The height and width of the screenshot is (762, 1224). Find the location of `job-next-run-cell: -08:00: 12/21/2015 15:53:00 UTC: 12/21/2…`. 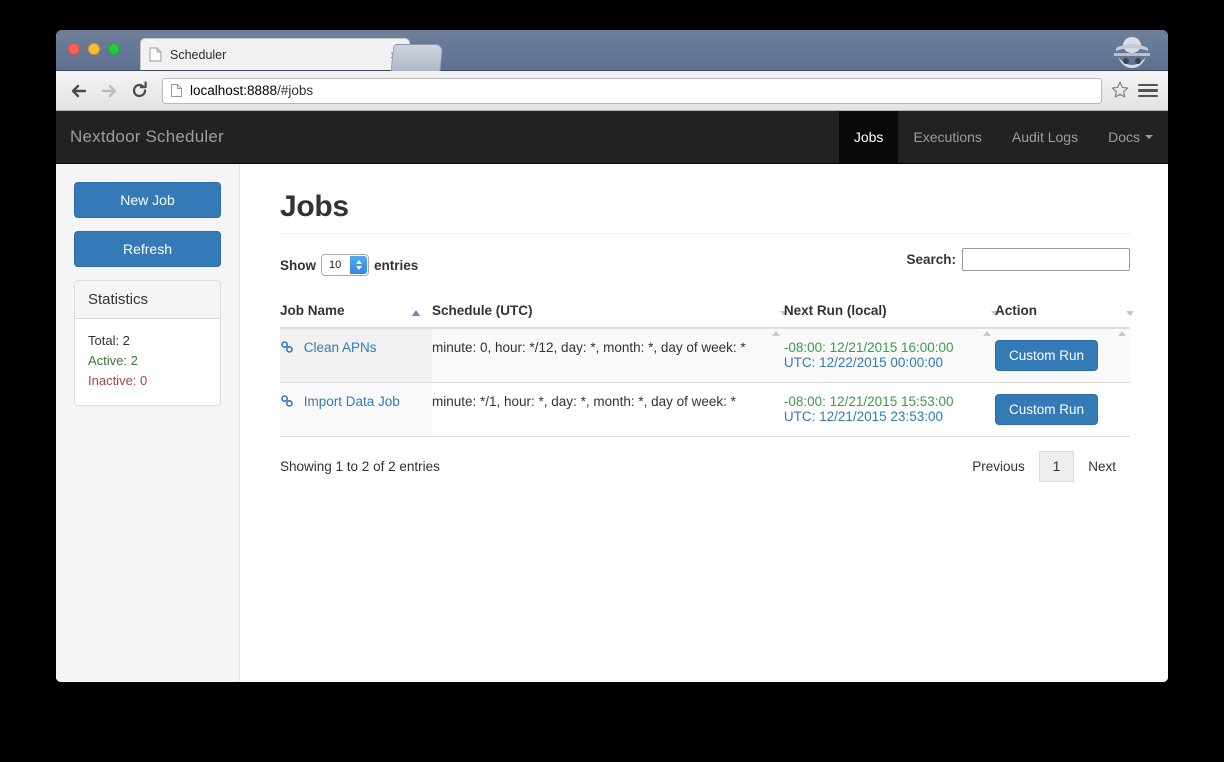

job-next-run-cell: -08:00: 12/21/2015 15:53:00 UTC: 12/21/2… is located at coordinates (889, 409).